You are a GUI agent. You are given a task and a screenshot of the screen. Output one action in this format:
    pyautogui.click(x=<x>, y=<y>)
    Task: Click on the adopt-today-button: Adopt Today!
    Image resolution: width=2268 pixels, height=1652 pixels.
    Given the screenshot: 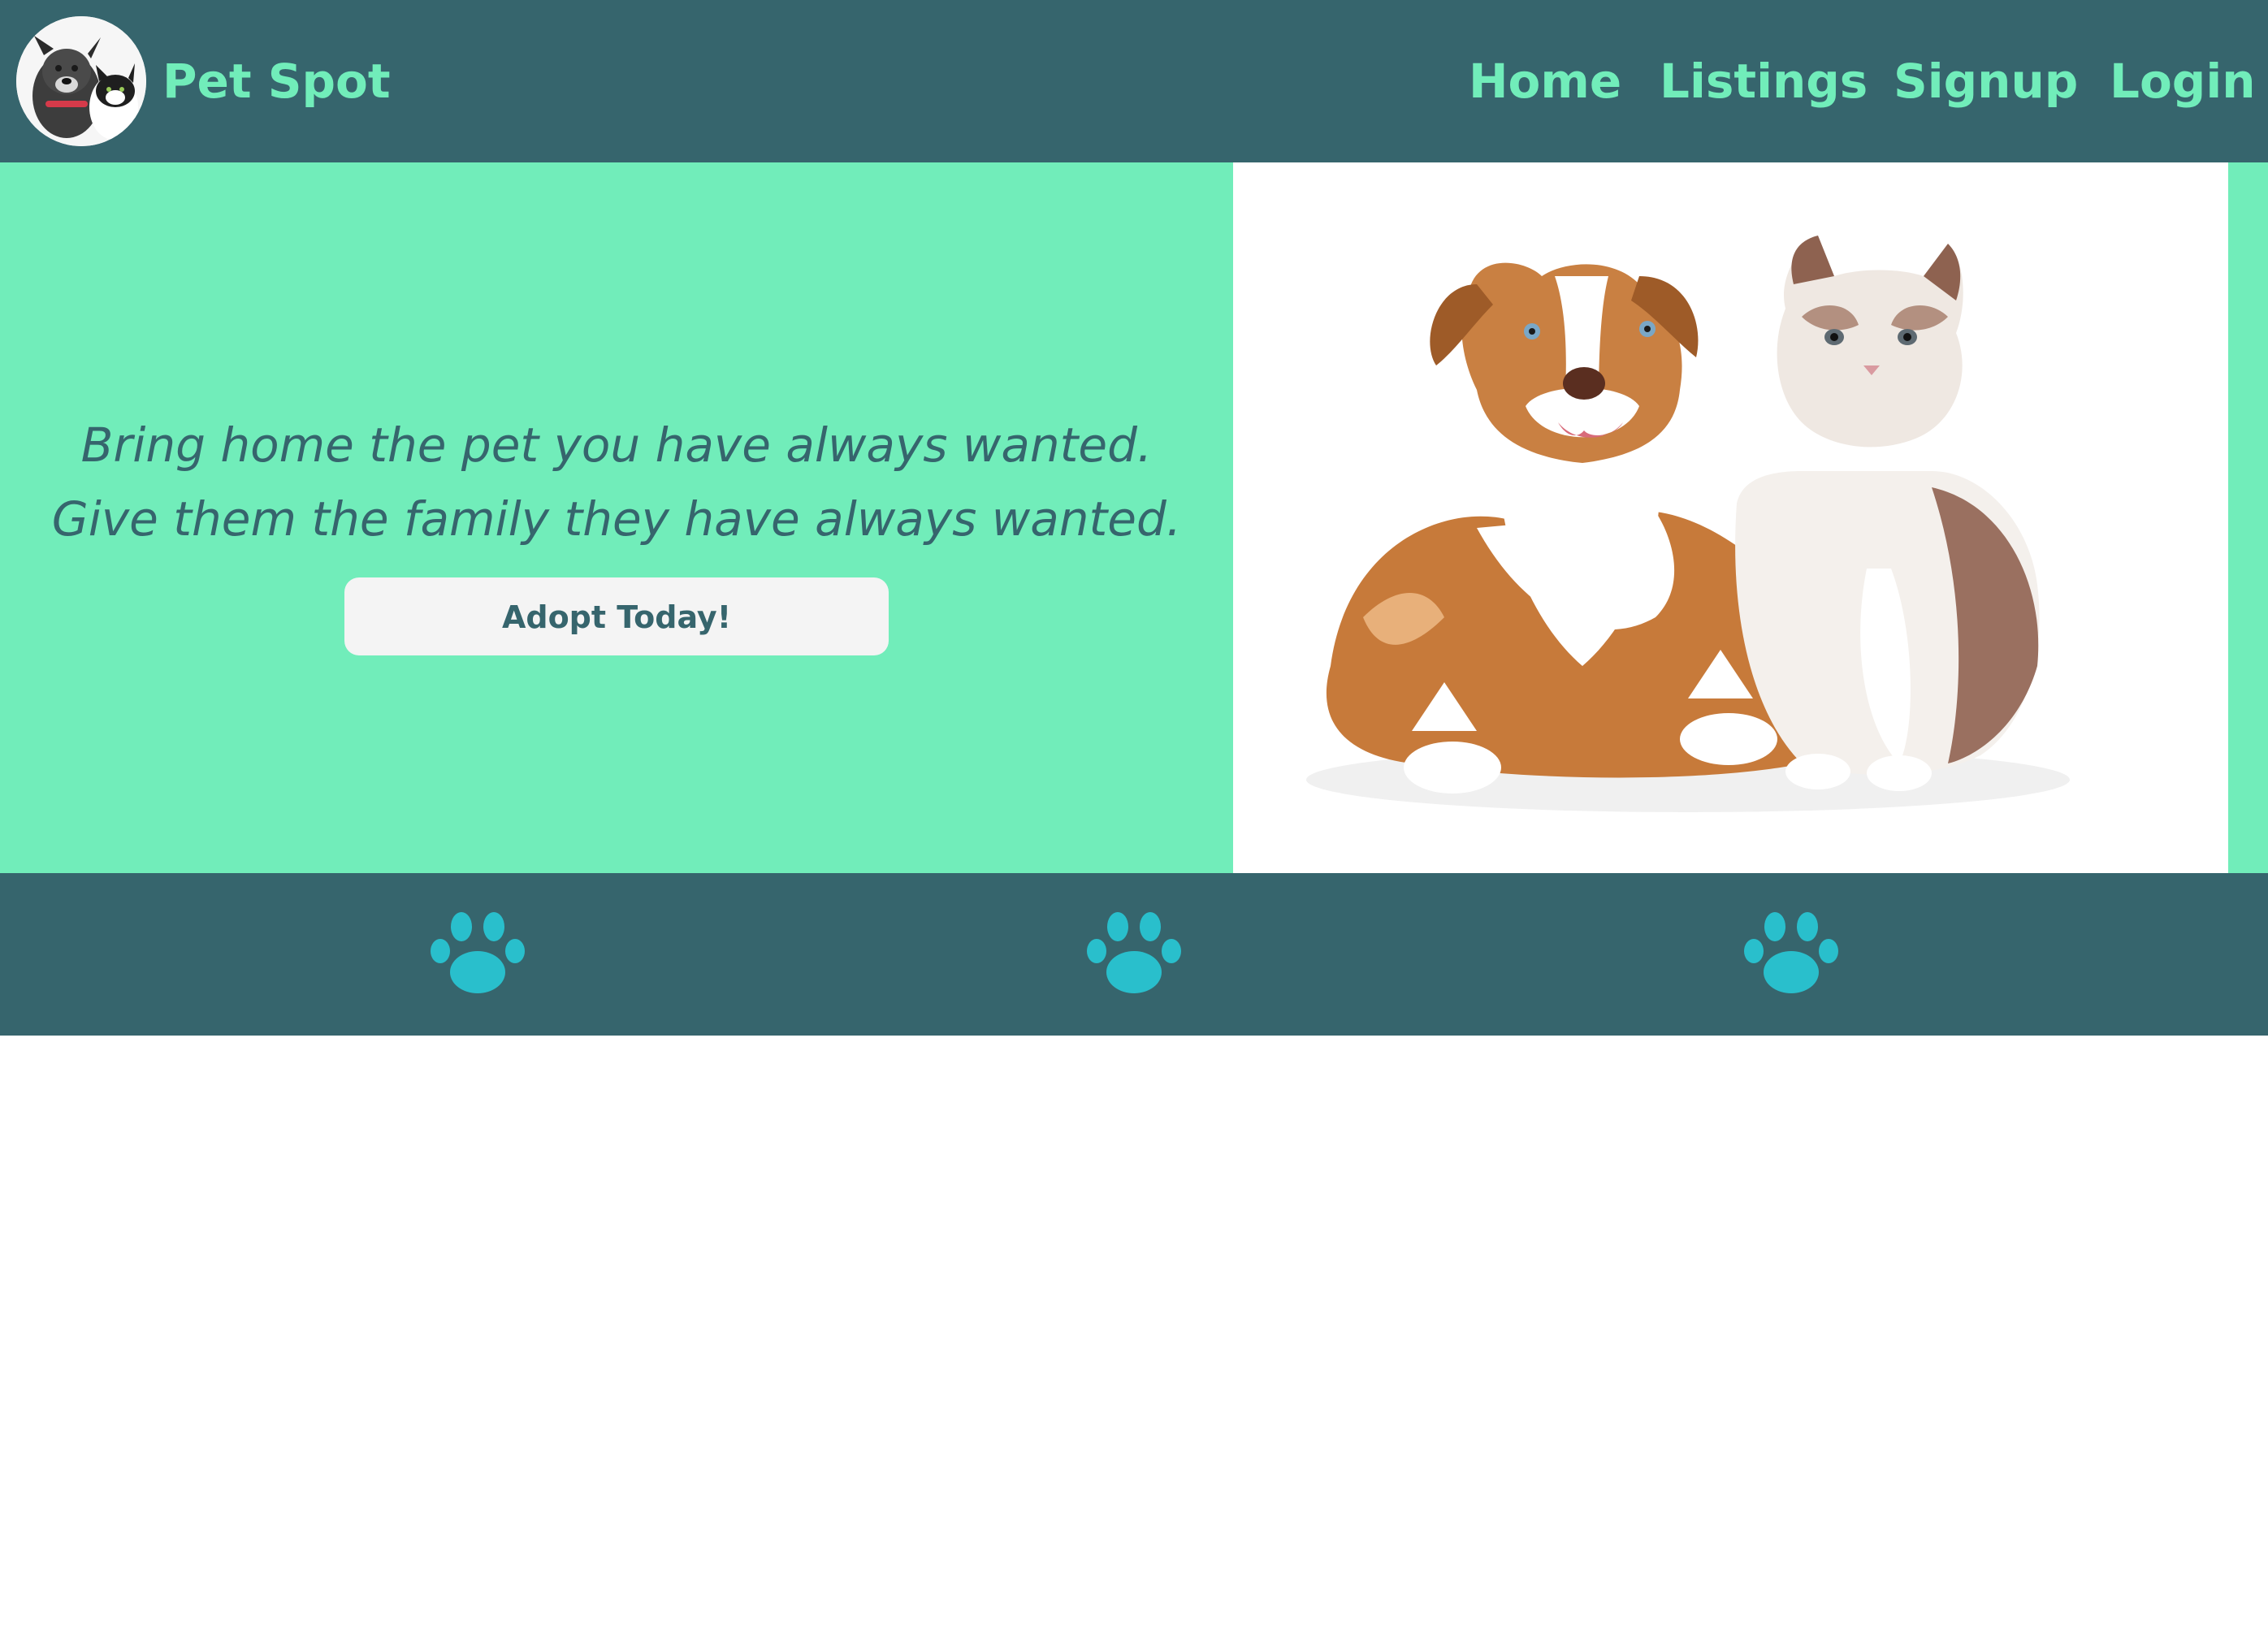 What is the action you would take?
    pyautogui.click(x=616, y=616)
    